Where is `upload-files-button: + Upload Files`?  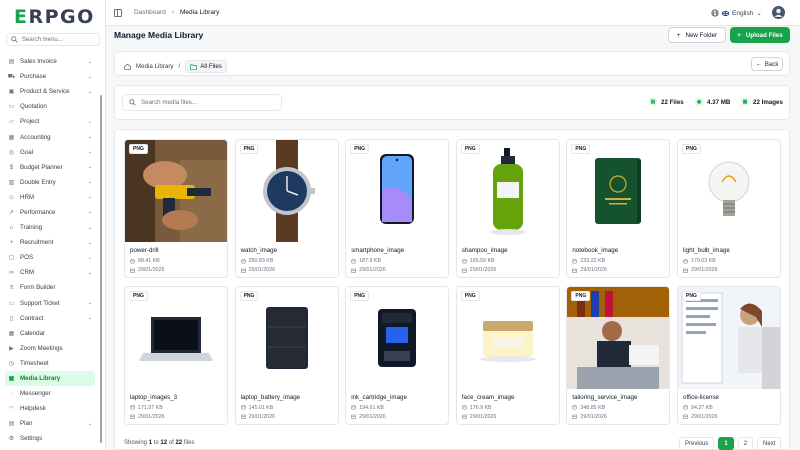
upload-files-button: + Upload Files is located at coordinates (760, 35).